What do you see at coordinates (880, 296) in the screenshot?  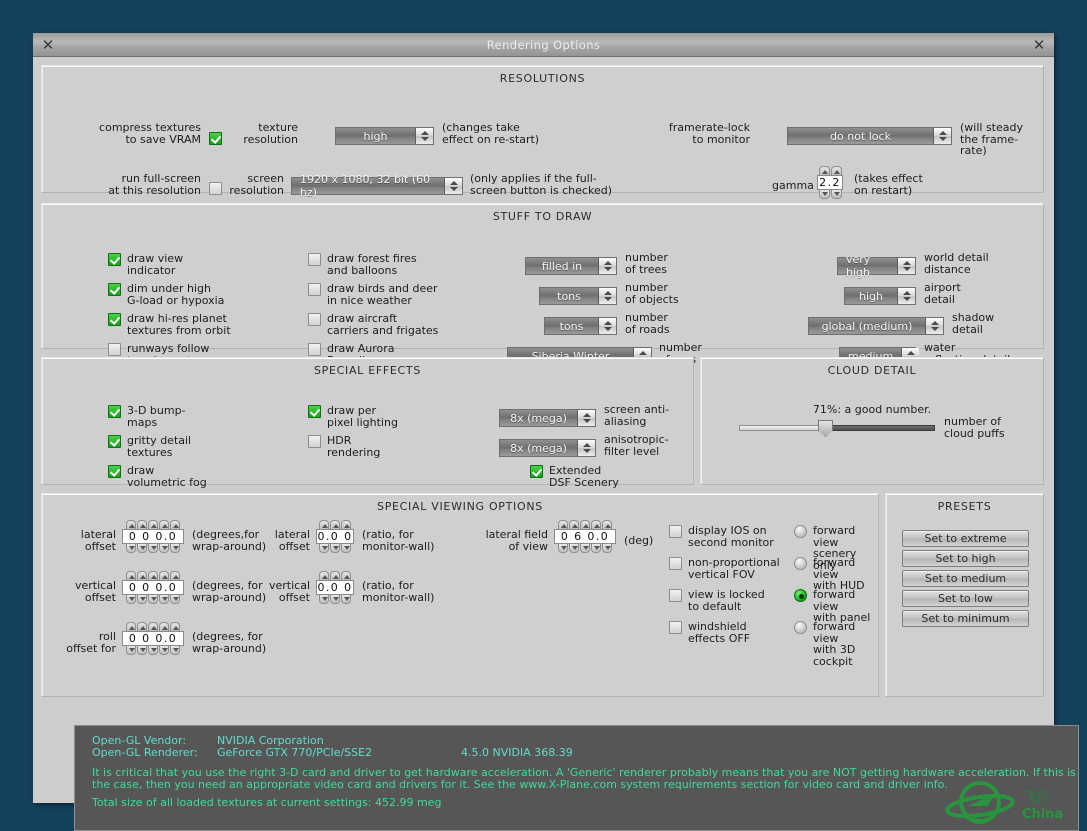 I see `airport-detail-dropdown: high` at bounding box center [880, 296].